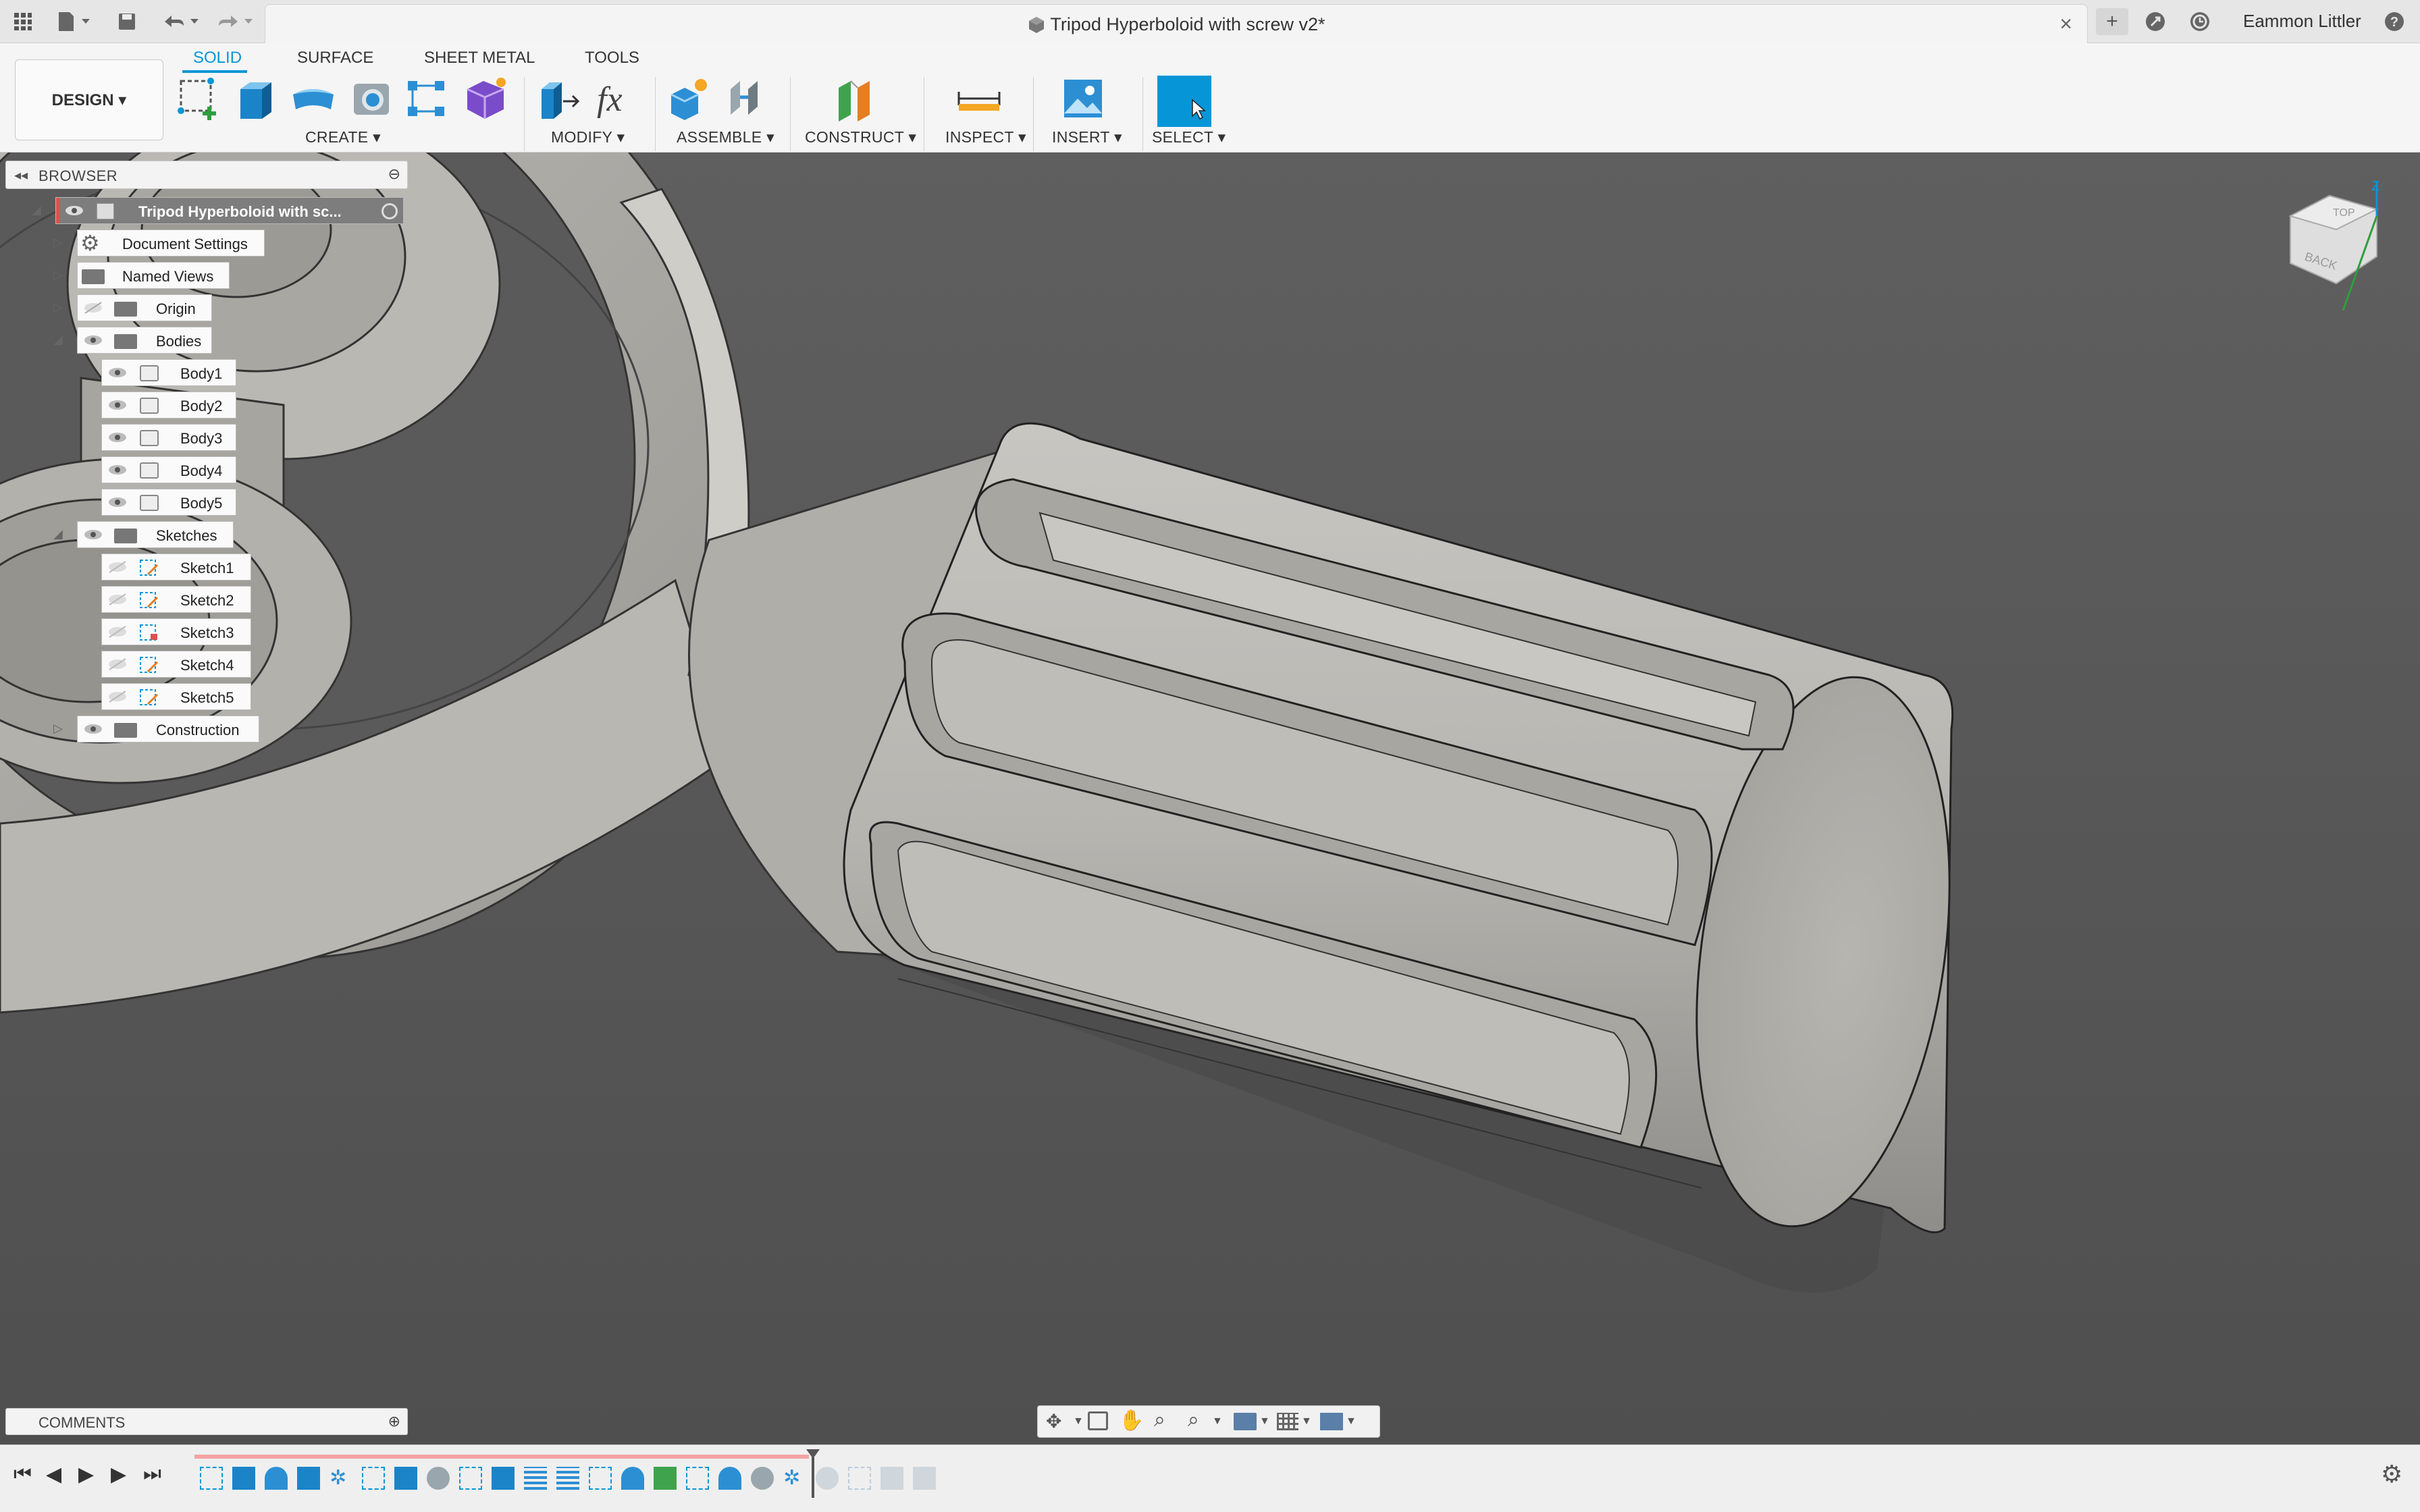 The width and height of the screenshot is (2420, 1512). Describe the element at coordinates (176, 599) in the screenshot. I see `tree-item-sketch2: Sketch2` at that location.